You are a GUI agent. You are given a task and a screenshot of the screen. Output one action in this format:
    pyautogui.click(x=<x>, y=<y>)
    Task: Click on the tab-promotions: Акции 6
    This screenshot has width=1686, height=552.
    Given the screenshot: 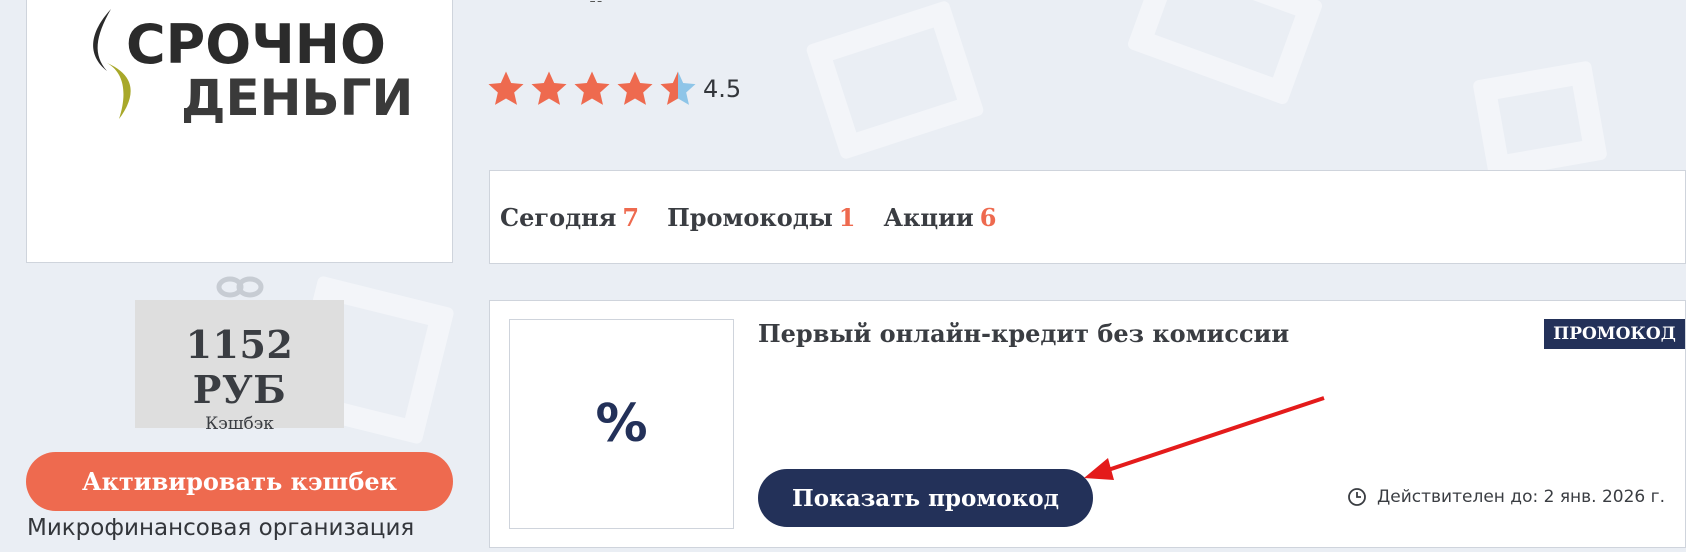 What is the action you would take?
    pyautogui.click(x=940, y=217)
    